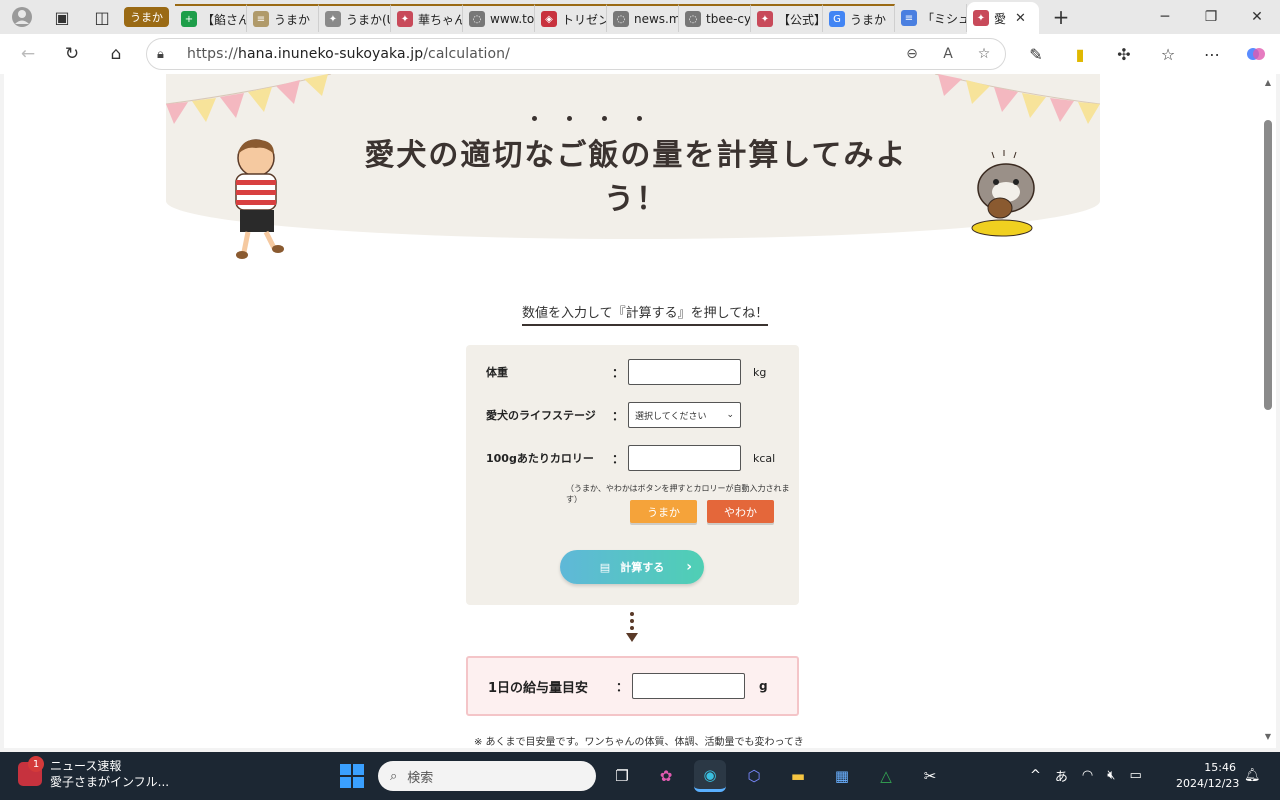 Image resolution: width=1280 pixels, height=800 pixels. Describe the element at coordinates (868, 19) in the screenshot. I see `tab-title: うまか` at that location.